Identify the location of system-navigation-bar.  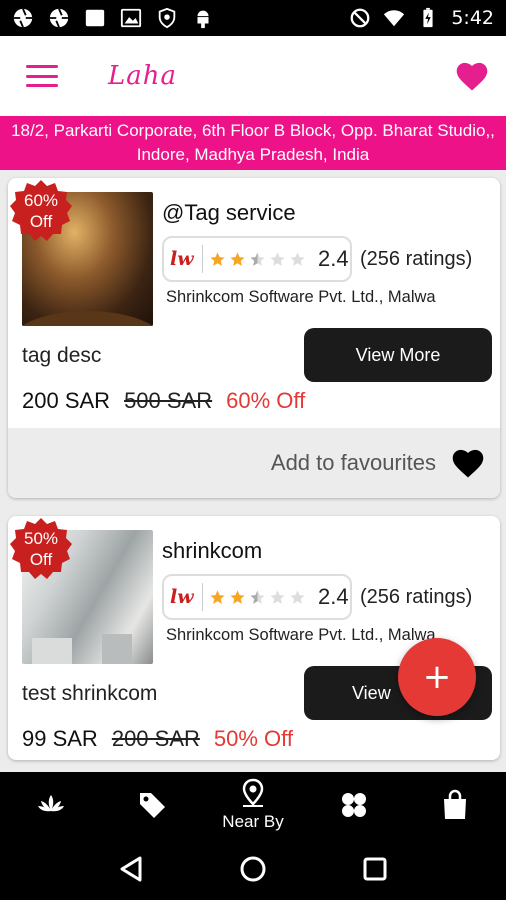
(253, 869).